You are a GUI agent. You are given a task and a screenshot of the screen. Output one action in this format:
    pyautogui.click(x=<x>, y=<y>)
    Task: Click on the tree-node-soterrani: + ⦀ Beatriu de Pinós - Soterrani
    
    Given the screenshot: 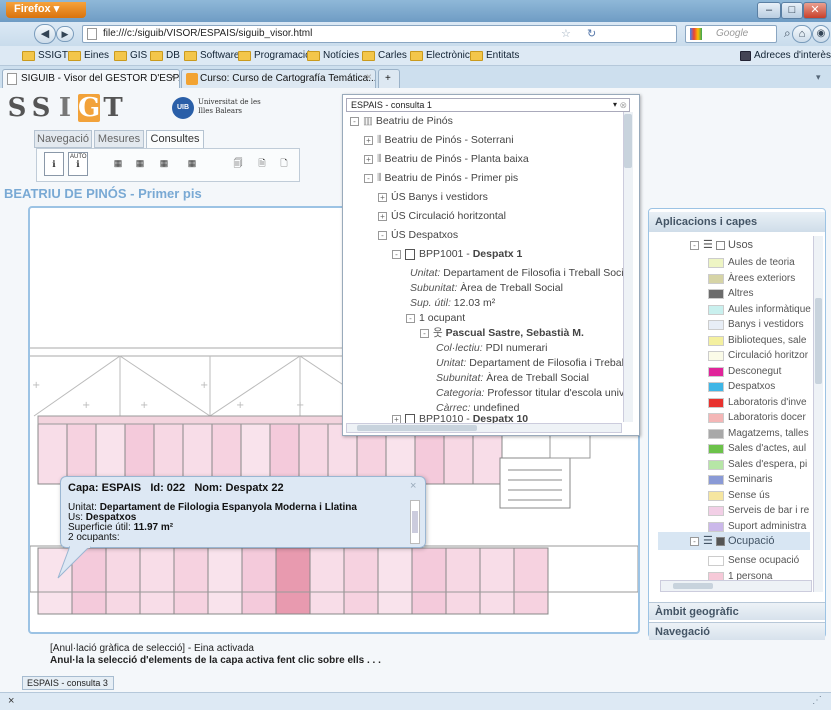 What is the action you would take?
    pyautogui.click(x=439, y=140)
    